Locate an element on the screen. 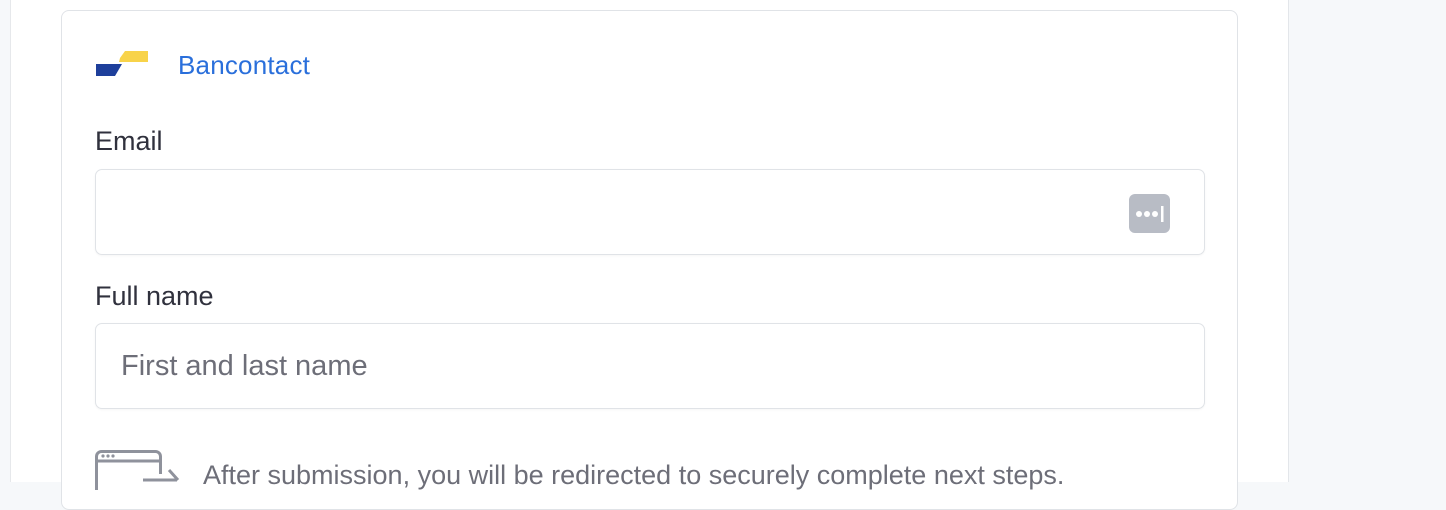 The image size is (1446, 510). full-name-field: First and last name is located at coordinates (650, 366).